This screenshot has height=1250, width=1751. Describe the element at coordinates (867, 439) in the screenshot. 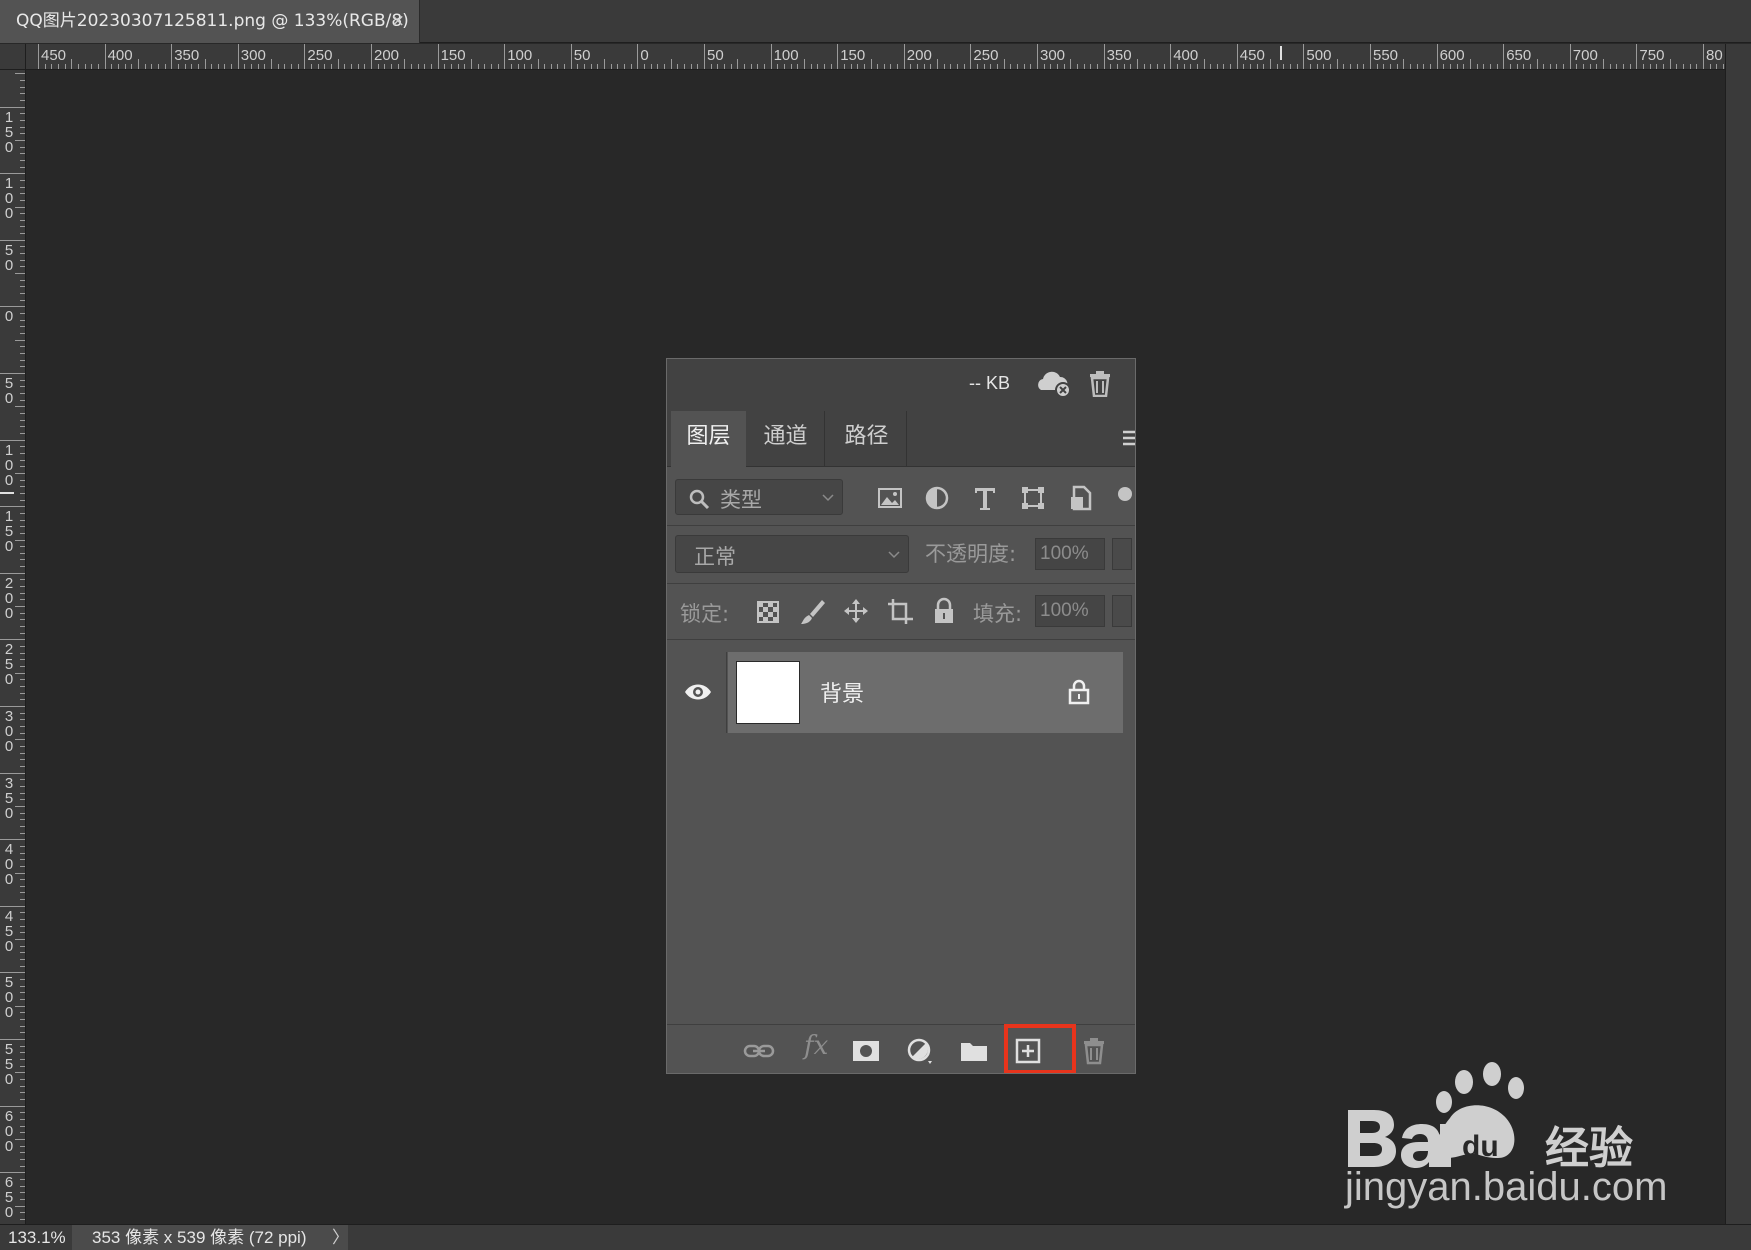

I see `tab-paths: 路径` at that location.